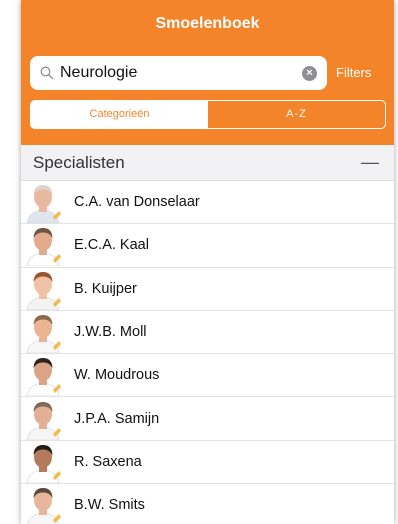 The image size is (398, 524). I want to click on list-item: B.W. Smits, so click(207, 504).